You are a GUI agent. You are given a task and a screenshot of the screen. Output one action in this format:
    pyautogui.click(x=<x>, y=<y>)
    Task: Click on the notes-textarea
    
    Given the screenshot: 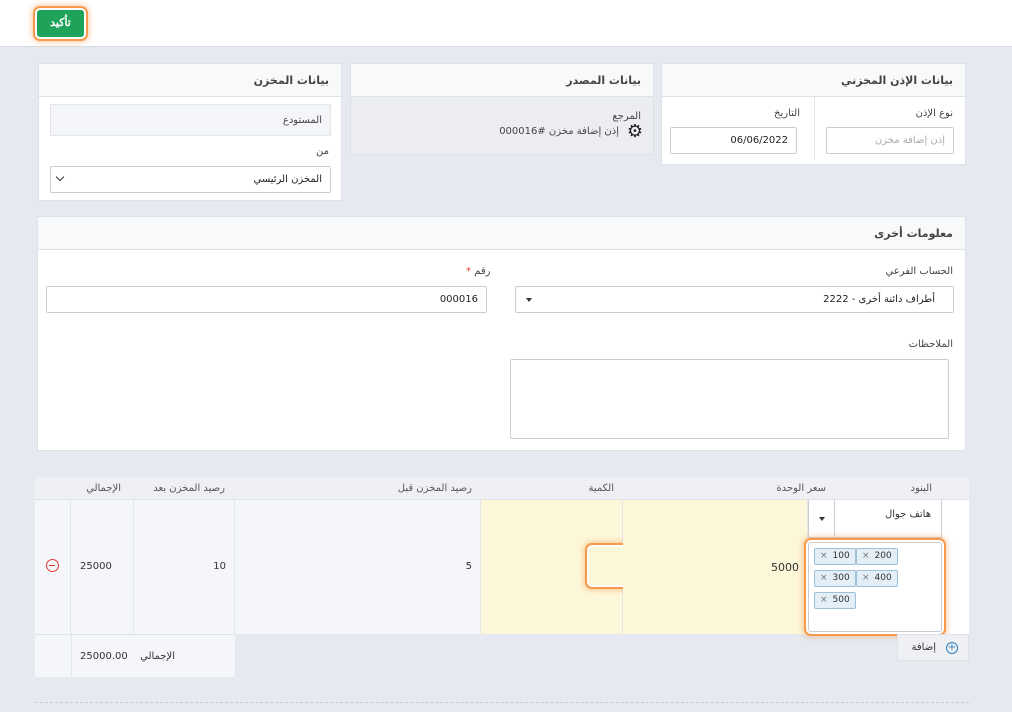 What is the action you would take?
    pyautogui.click(x=729, y=399)
    